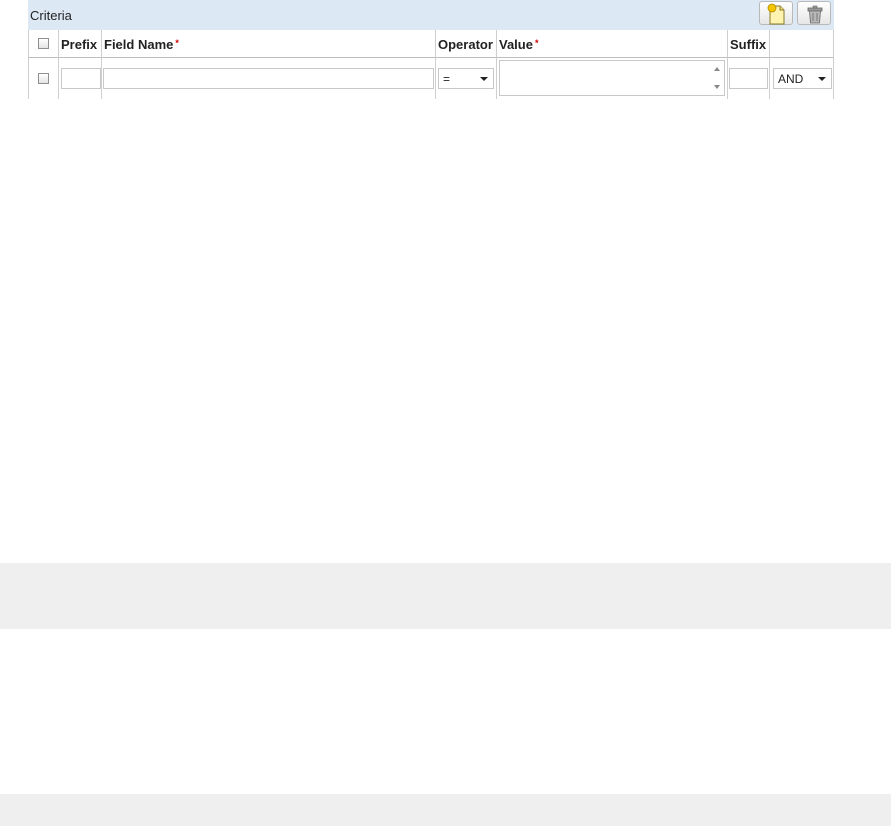  What do you see at coordinates (445, 596) in the screenshot?
I see `footer-band` at bounding box center [445, 596].